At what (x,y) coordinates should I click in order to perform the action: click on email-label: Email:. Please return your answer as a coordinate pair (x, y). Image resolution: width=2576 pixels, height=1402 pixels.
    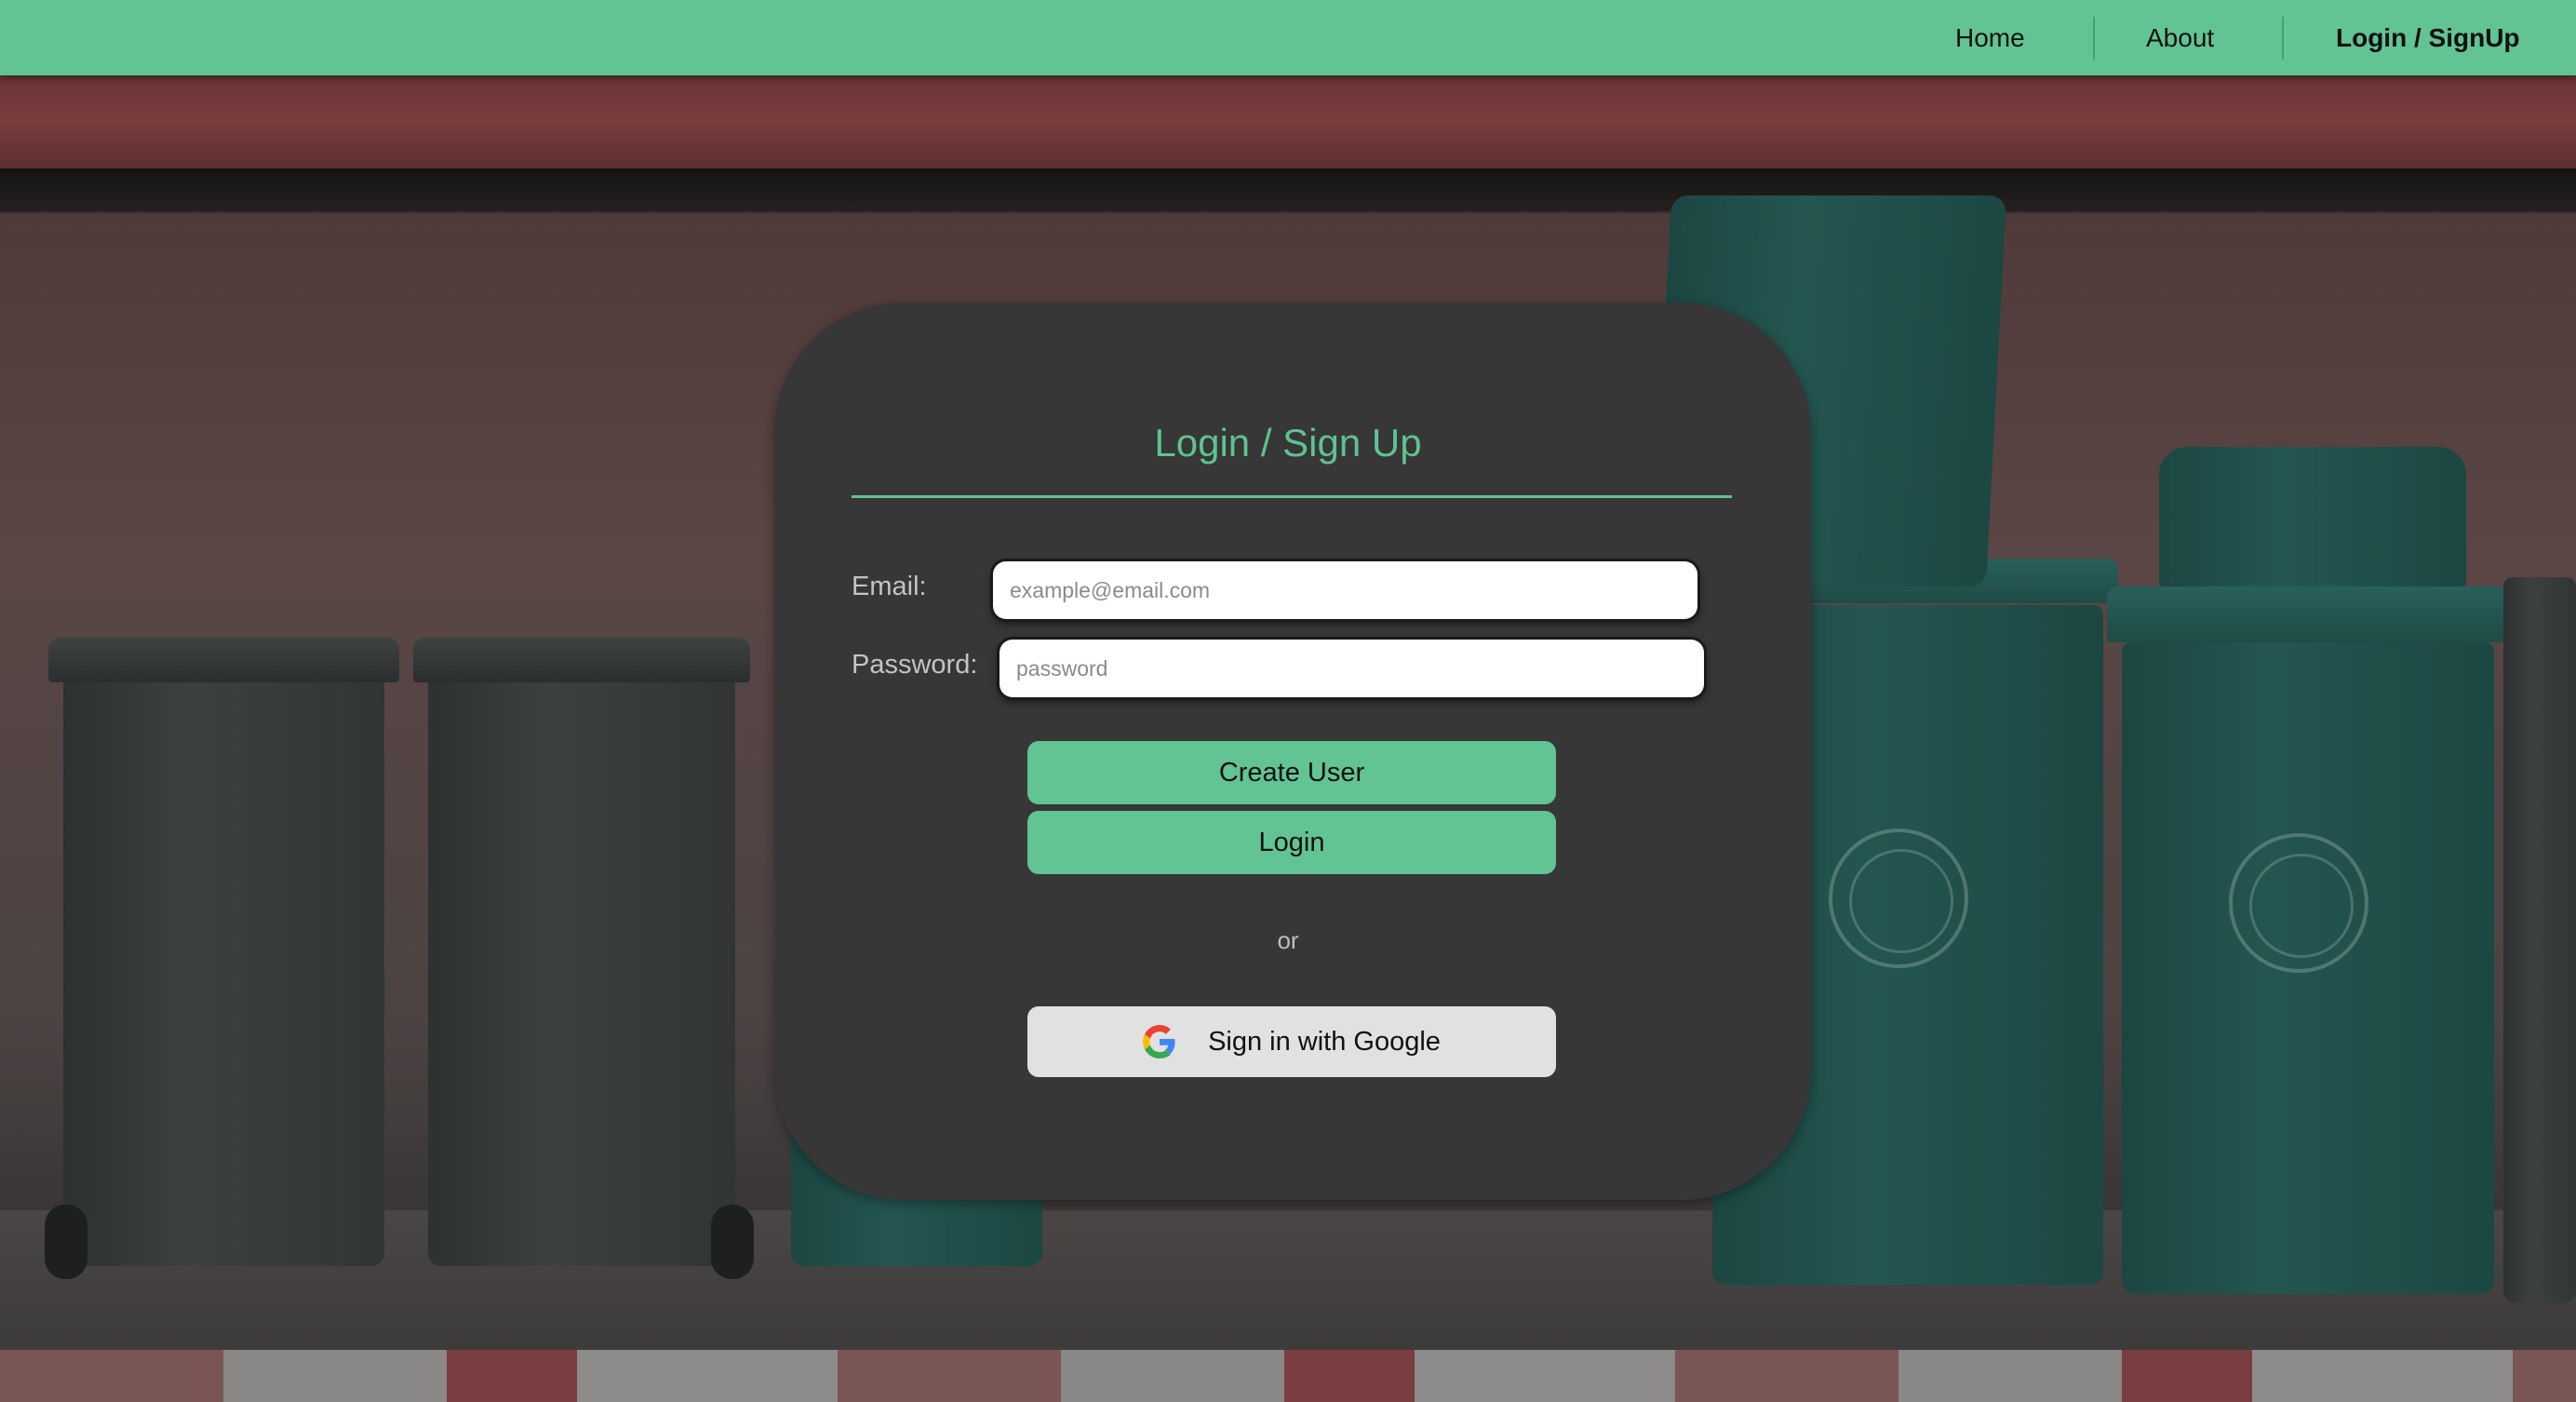
    Looking at the image, I should click on (889, 586).